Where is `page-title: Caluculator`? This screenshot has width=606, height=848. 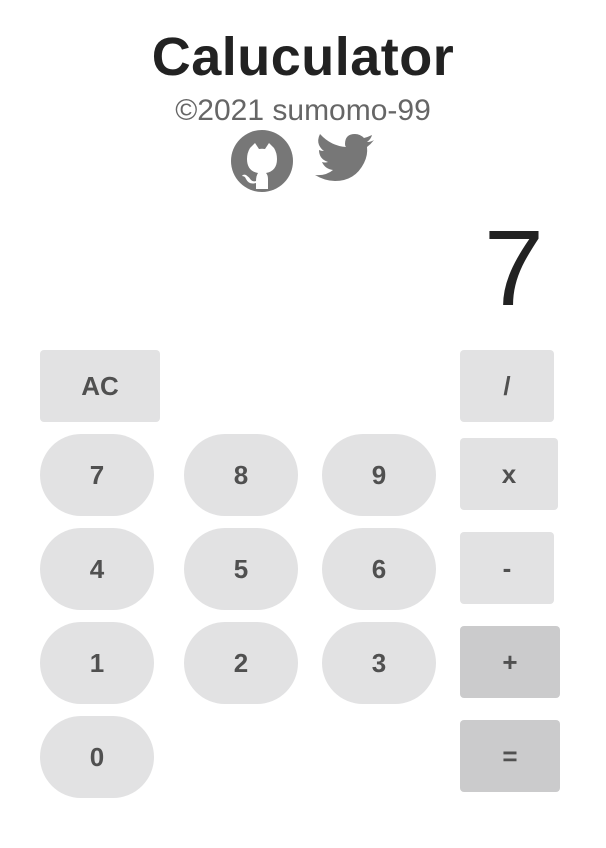
page-title: Caluculator is located at coordinates (303, 57).